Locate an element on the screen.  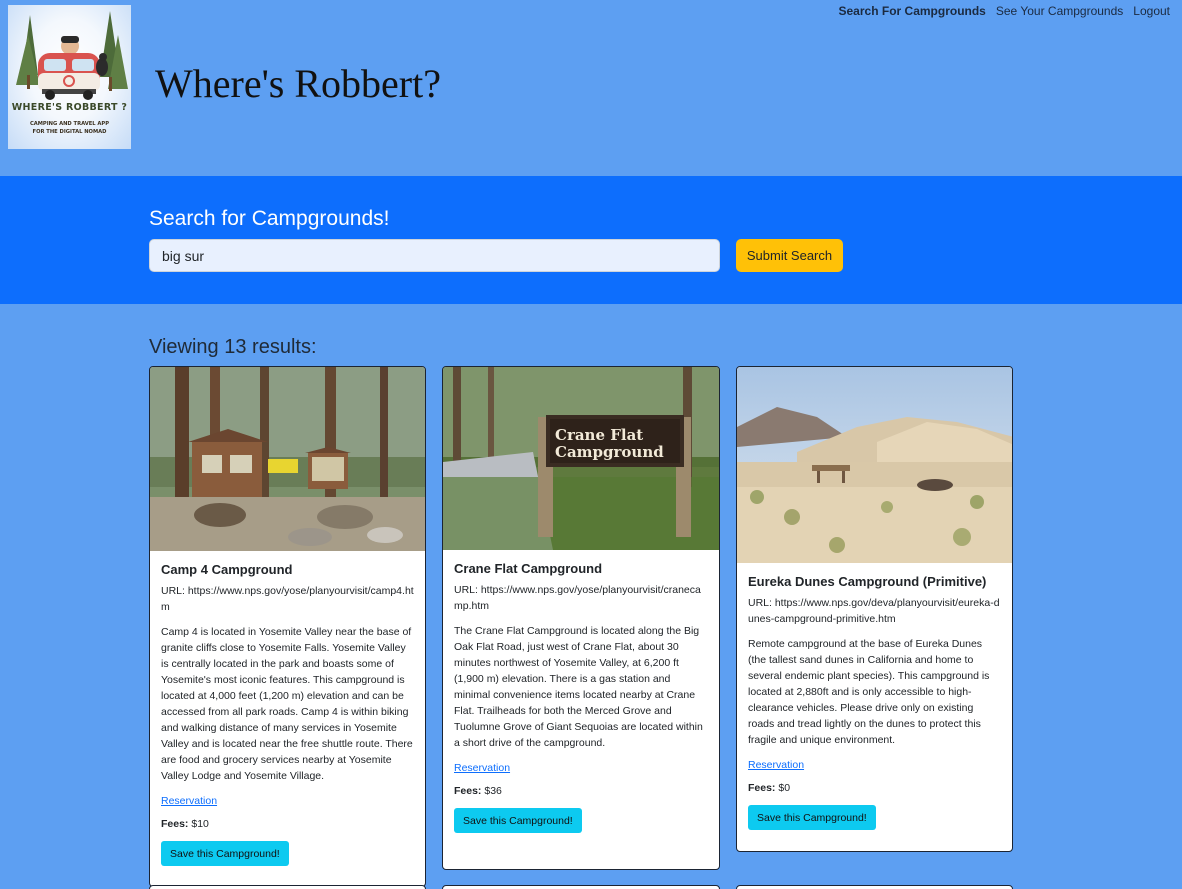
campground-title: Crane Flat Campground is located at coordinates (528, 568).